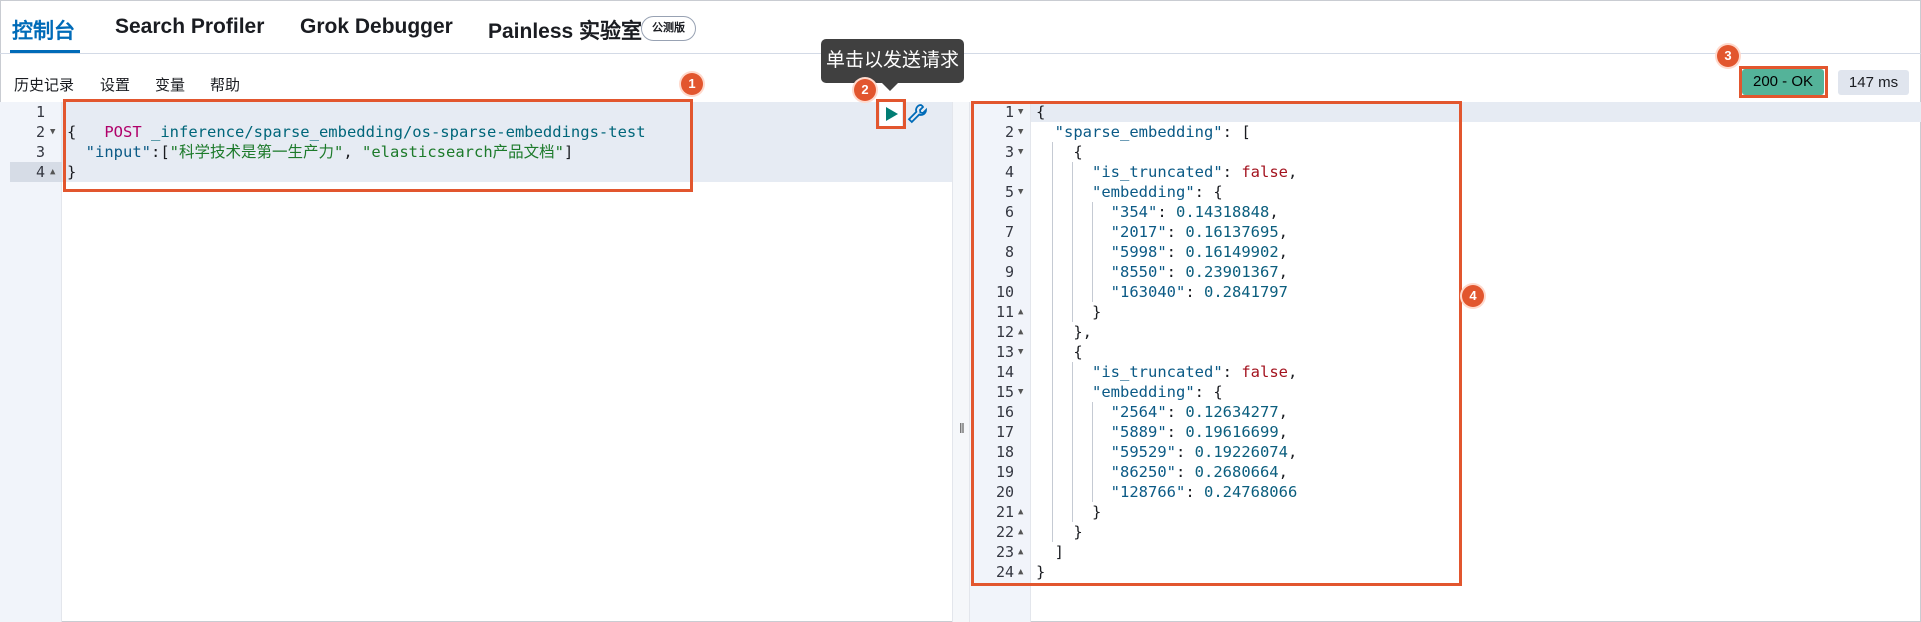  I want to click on annotation-badge-4: 4, so click(1473, 296).